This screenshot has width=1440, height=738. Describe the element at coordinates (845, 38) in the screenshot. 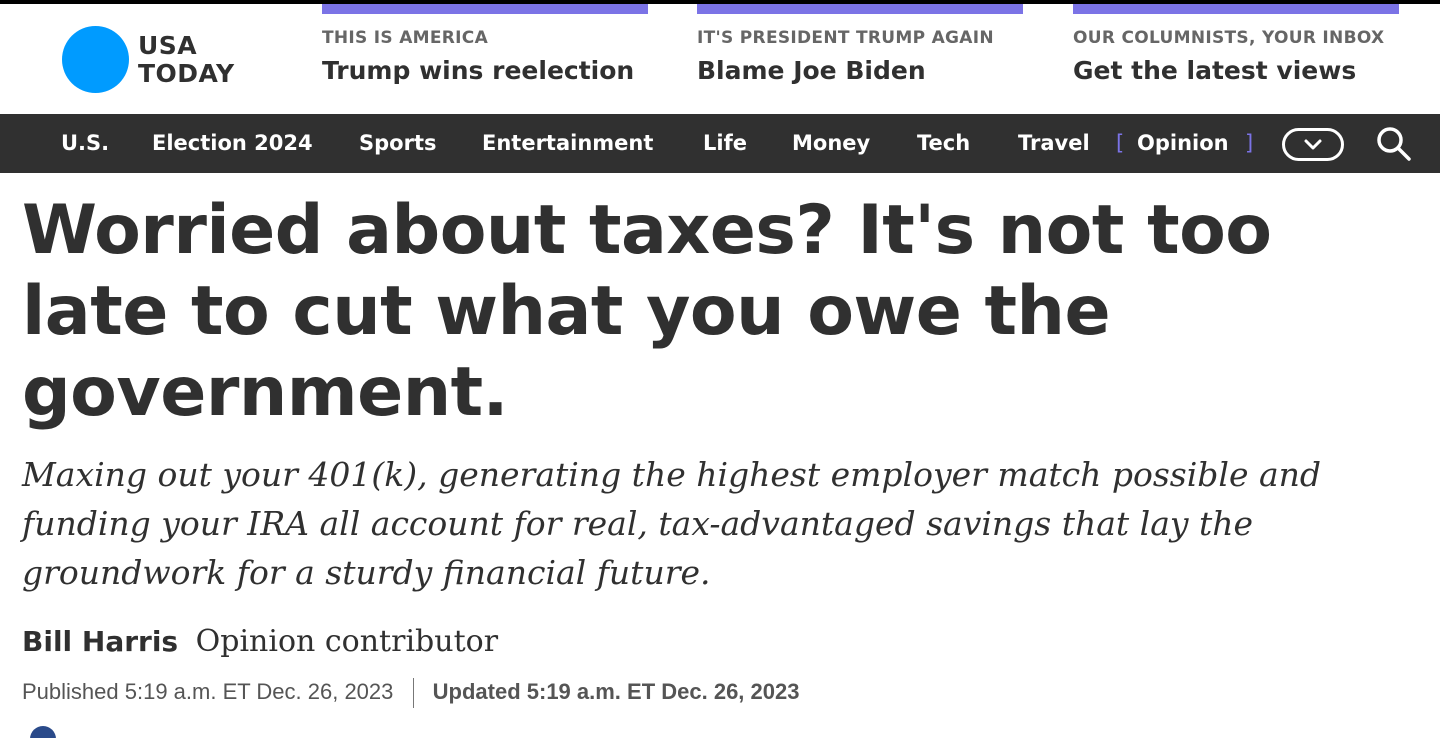

I see `promo-kicker: IT'S PRESIDENT TRUMP AGAIN` at that location.